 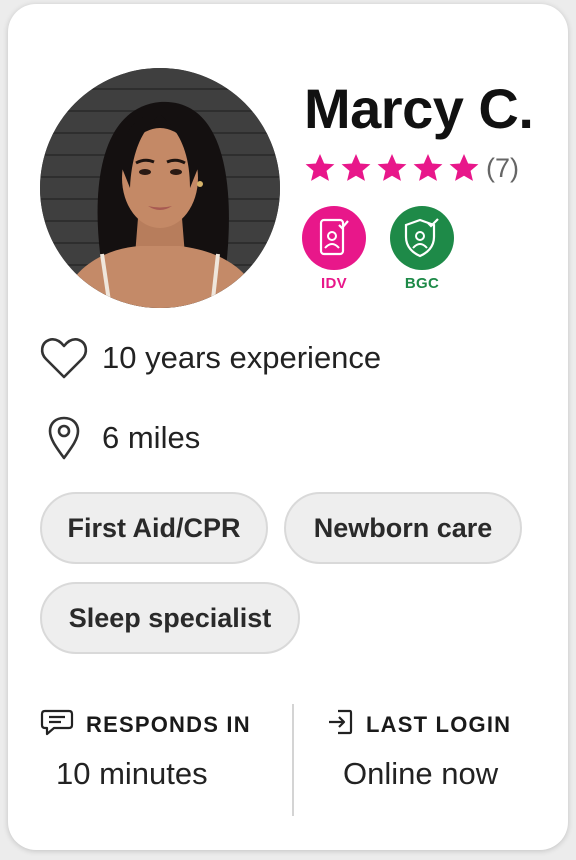 I want to click on distance-text: 6 miles, so click(x=151, y=437).